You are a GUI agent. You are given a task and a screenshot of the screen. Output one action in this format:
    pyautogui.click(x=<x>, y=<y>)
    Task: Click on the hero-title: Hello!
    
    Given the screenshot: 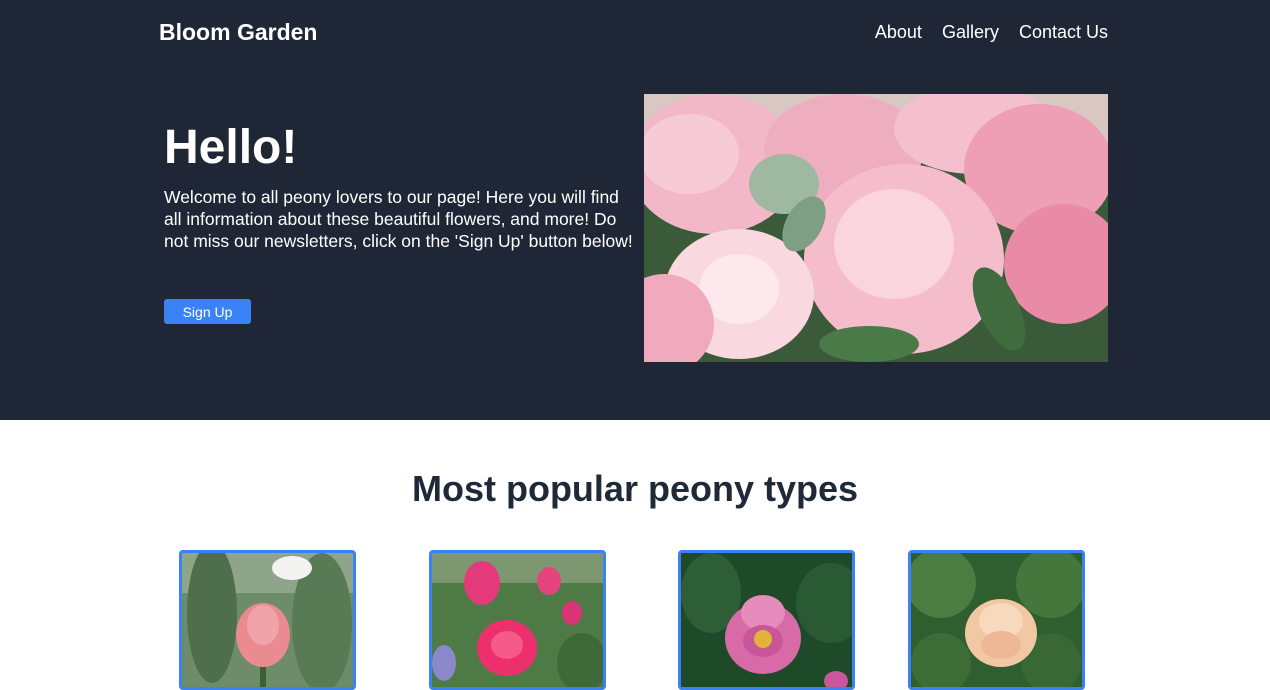 What is the action you would take?
    pyautogui.click(x=231, y=147)
    